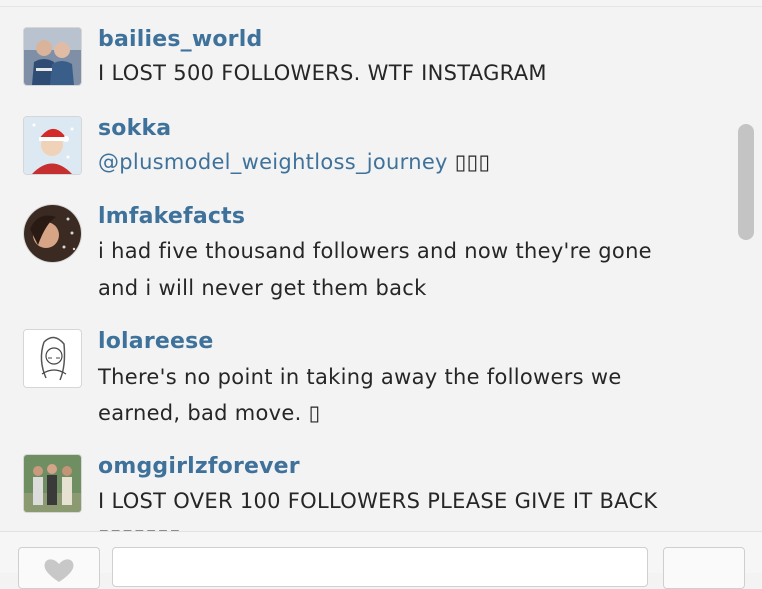  Describe the element at coordinates (472, 162) in the screenshot. I see `emoji-text: ▯▯▯` at that location.